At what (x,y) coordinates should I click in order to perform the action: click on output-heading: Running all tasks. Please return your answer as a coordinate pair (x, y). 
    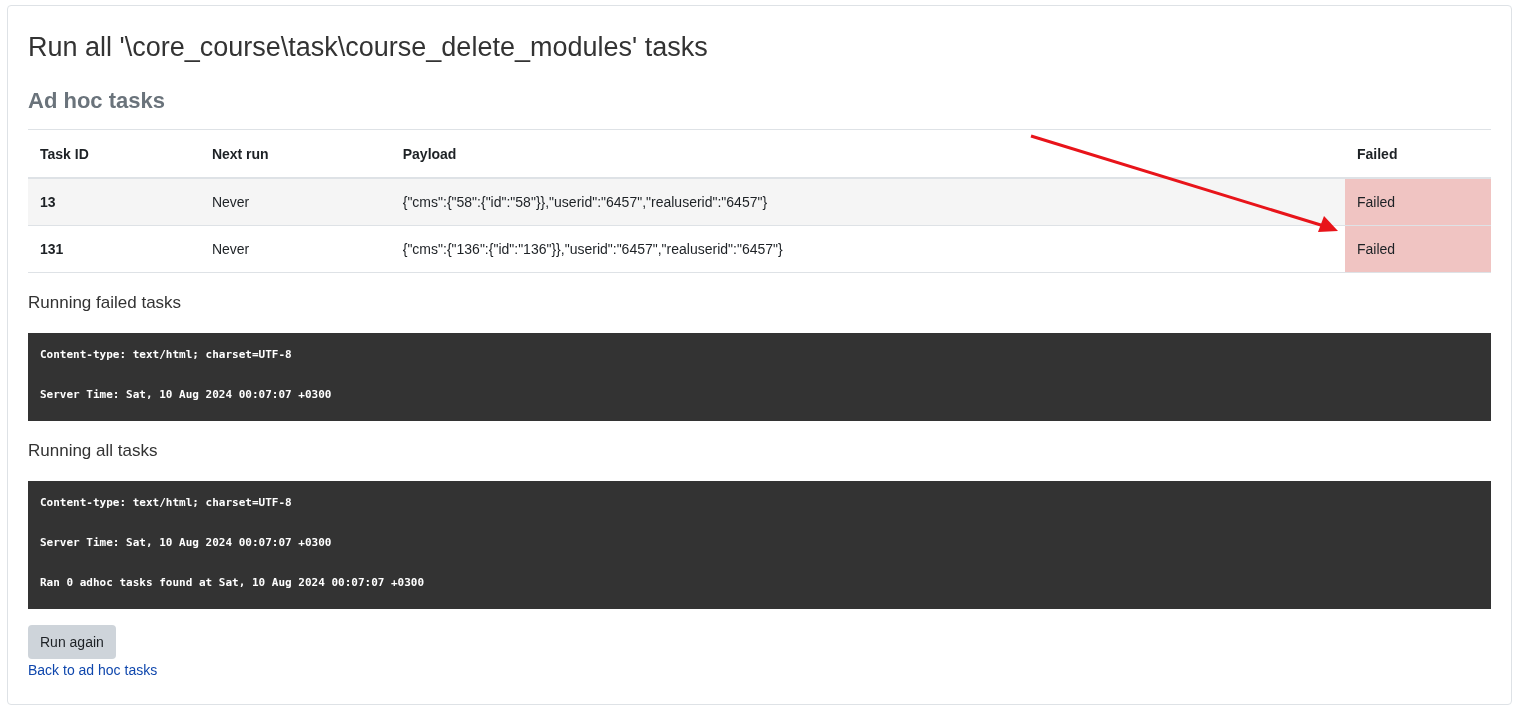
    Looking at the image, I should click on (93, 451).